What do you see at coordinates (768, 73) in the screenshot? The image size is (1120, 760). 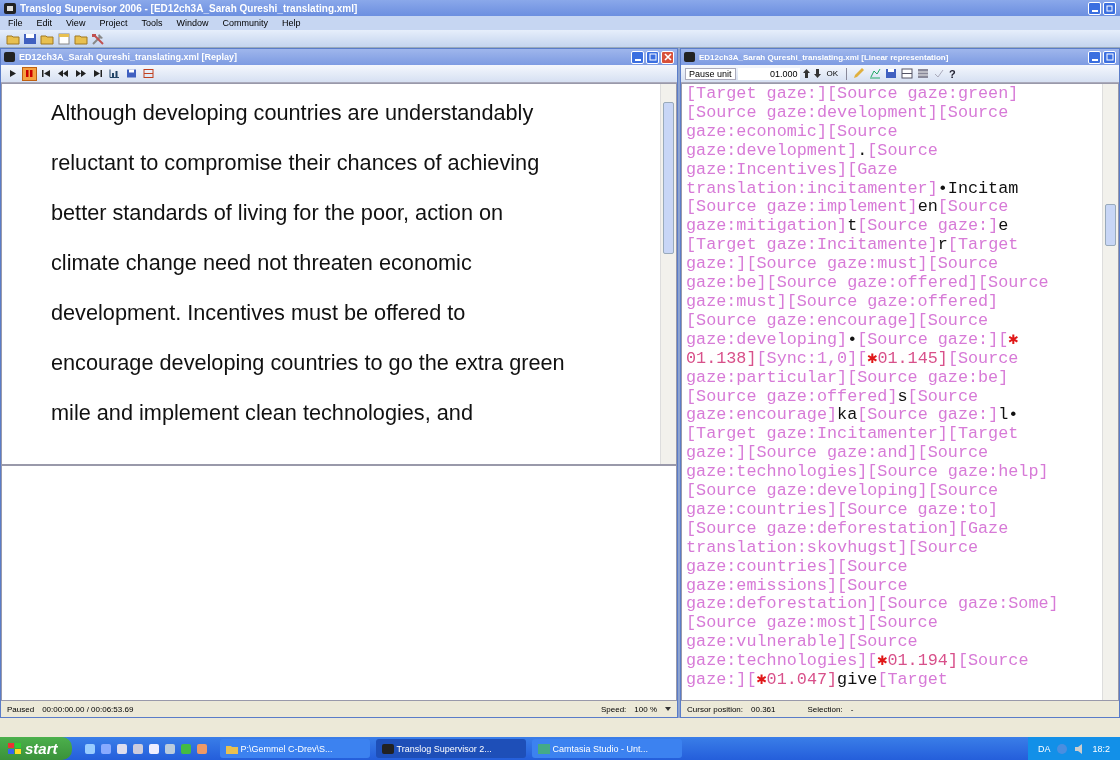 I see `pause-unit-field: 01.000` at bounding box center [768, 73].